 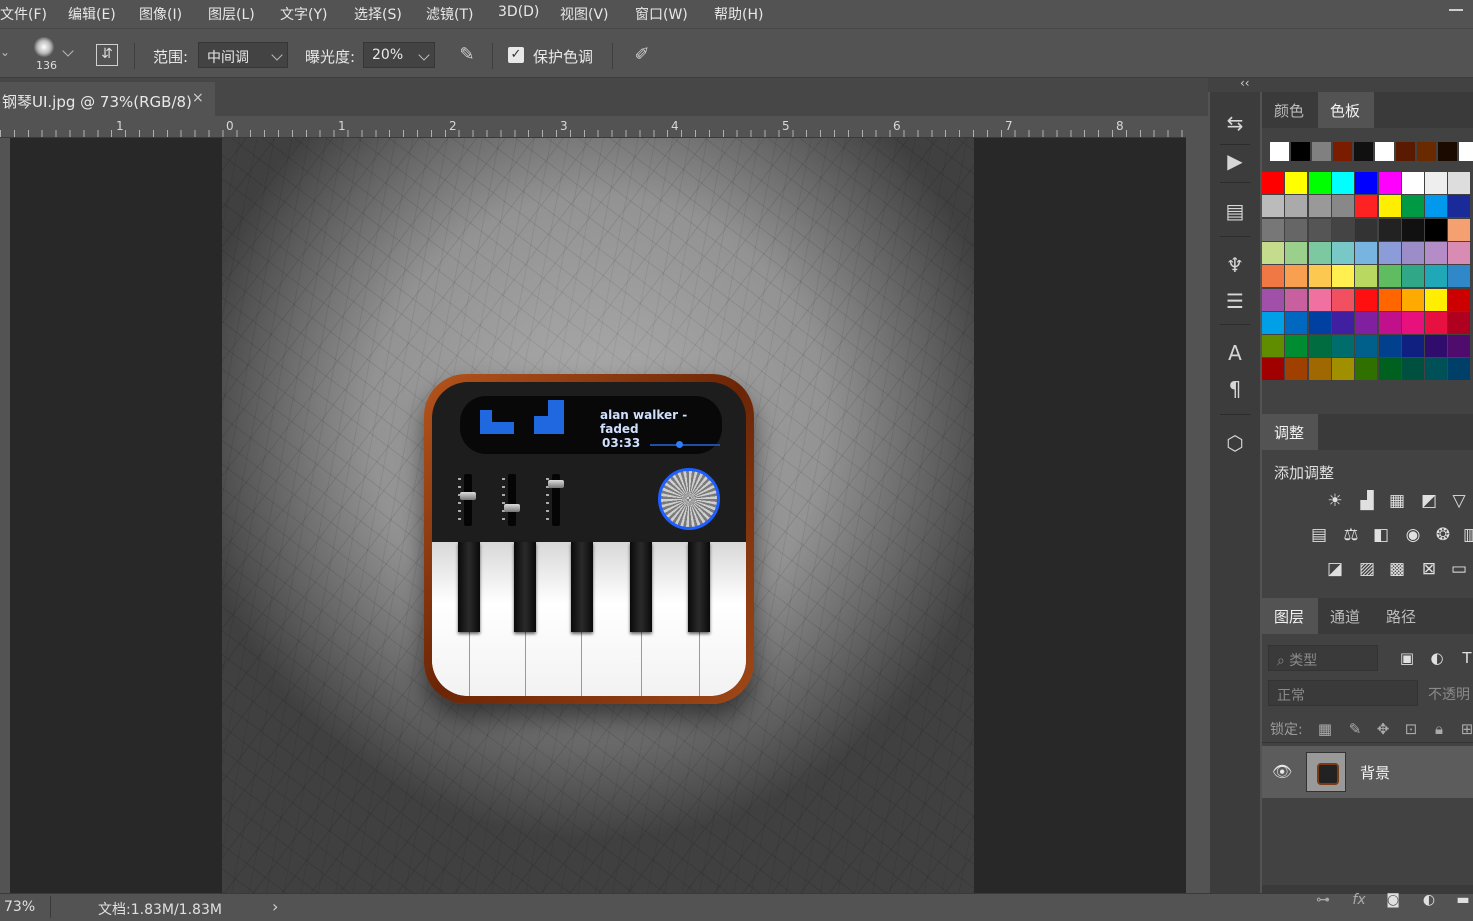 What do you see at coordinates (1282, 772) in the screenshot?
I see `eye-icon: 👁︎` at bounding box center [1282, 772].